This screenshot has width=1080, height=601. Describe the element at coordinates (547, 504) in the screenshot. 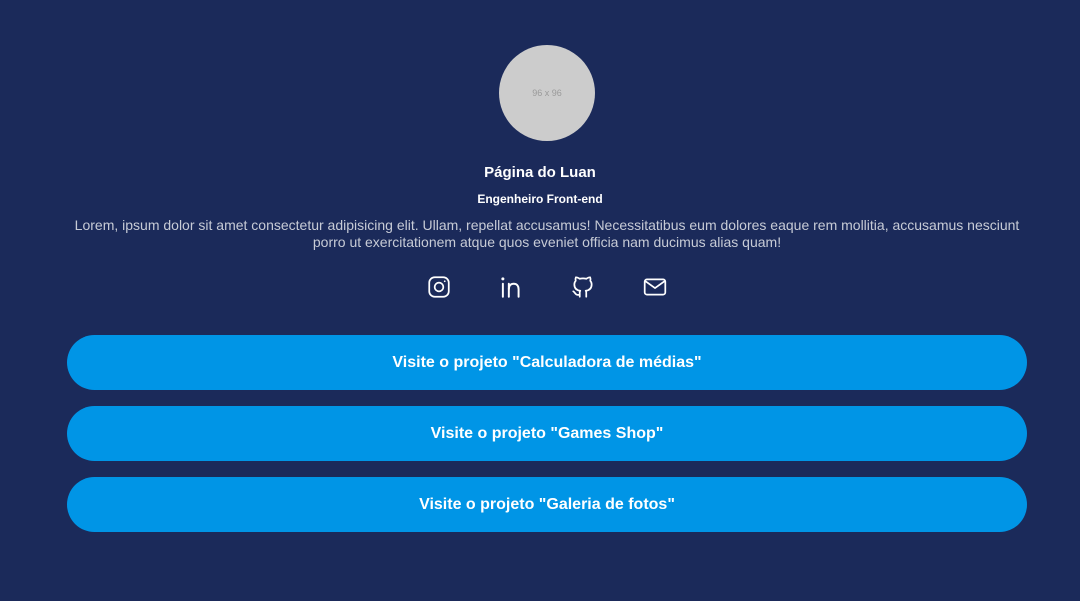

I see `project-link-galeria-button: Visite o projeto "Galeria de fotos"` at that location.